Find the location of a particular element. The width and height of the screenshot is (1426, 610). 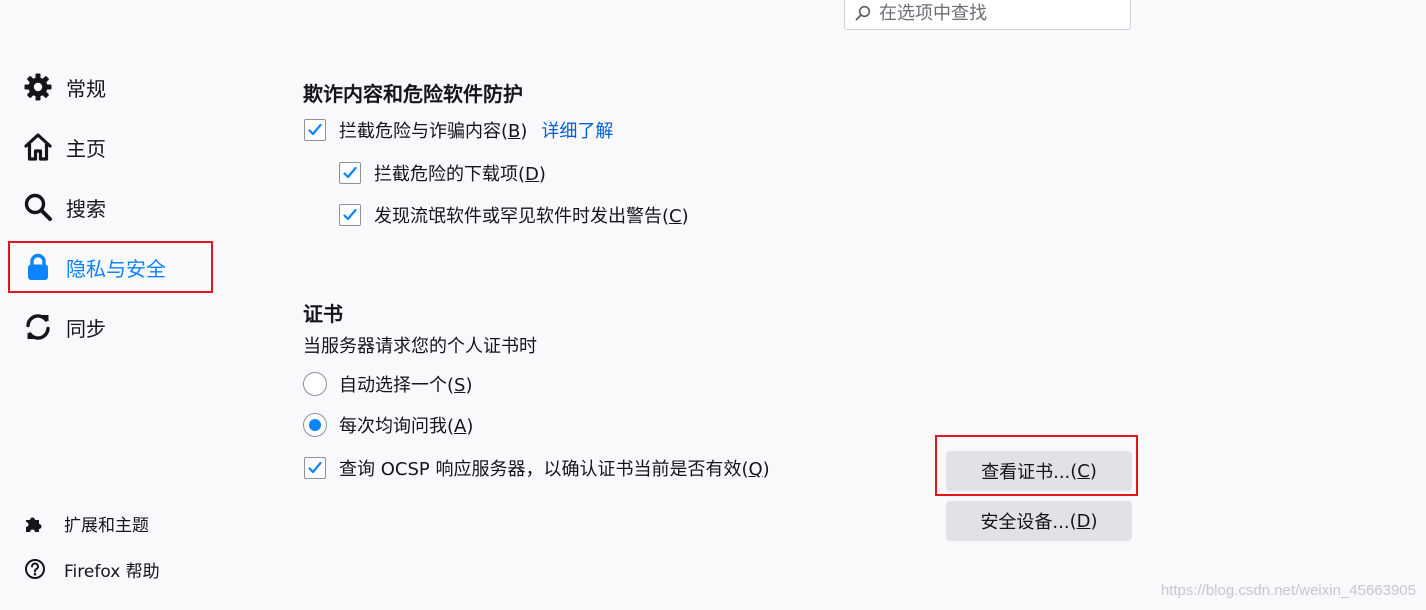

privacy-highlight-box is located at coordinates (110, 267).